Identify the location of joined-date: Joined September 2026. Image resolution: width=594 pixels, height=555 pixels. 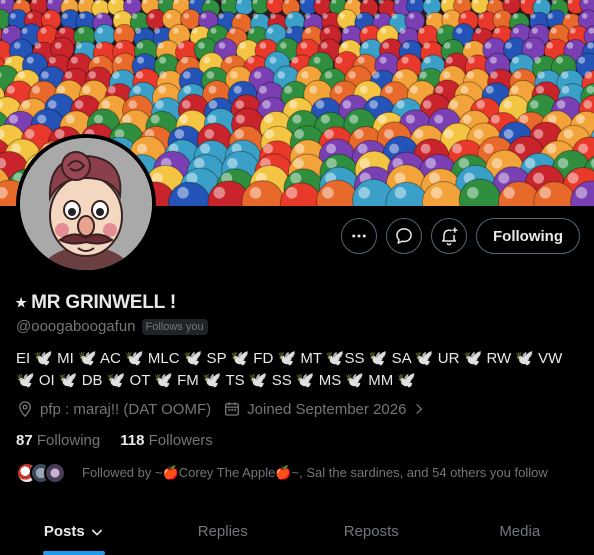
(324, 409).